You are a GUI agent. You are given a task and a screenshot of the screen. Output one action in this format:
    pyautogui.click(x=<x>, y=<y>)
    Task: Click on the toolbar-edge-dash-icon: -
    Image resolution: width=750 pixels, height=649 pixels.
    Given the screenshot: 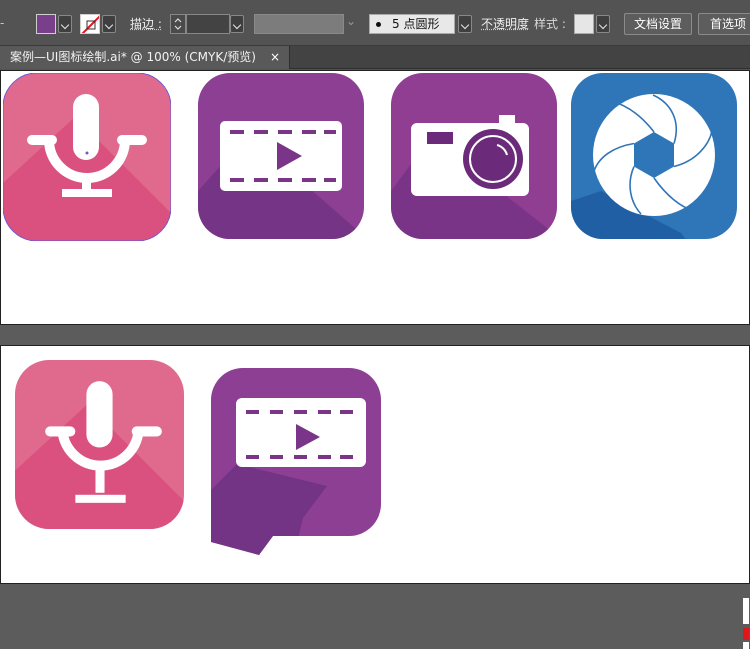 What is the action you would take?
    pyautogui.click(x=2, y=23)
    